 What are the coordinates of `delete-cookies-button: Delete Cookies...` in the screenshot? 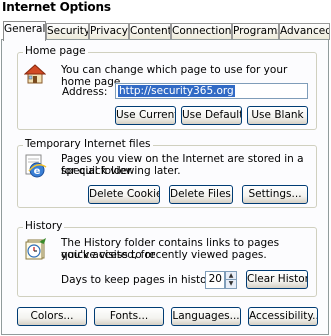 It's located at (124, 194).